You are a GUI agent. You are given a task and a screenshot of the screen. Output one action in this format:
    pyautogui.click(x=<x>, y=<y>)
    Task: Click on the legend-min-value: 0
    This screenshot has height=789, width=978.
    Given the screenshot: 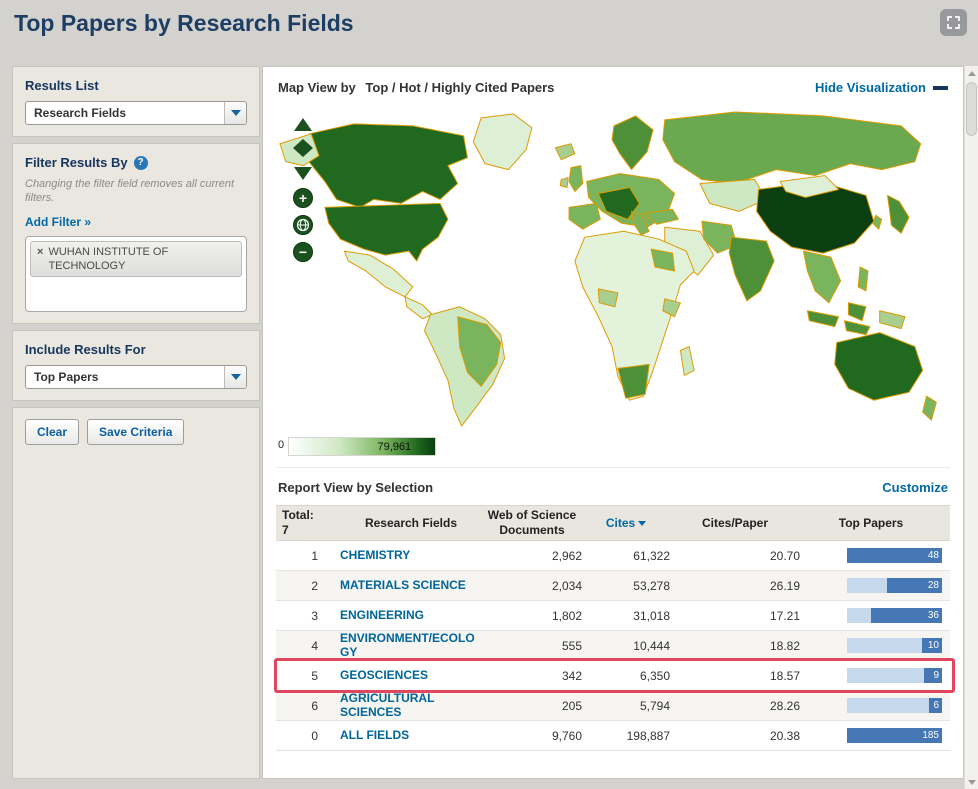 What is the action you would take?
    pyautogui.click(x=281, y=445)
    